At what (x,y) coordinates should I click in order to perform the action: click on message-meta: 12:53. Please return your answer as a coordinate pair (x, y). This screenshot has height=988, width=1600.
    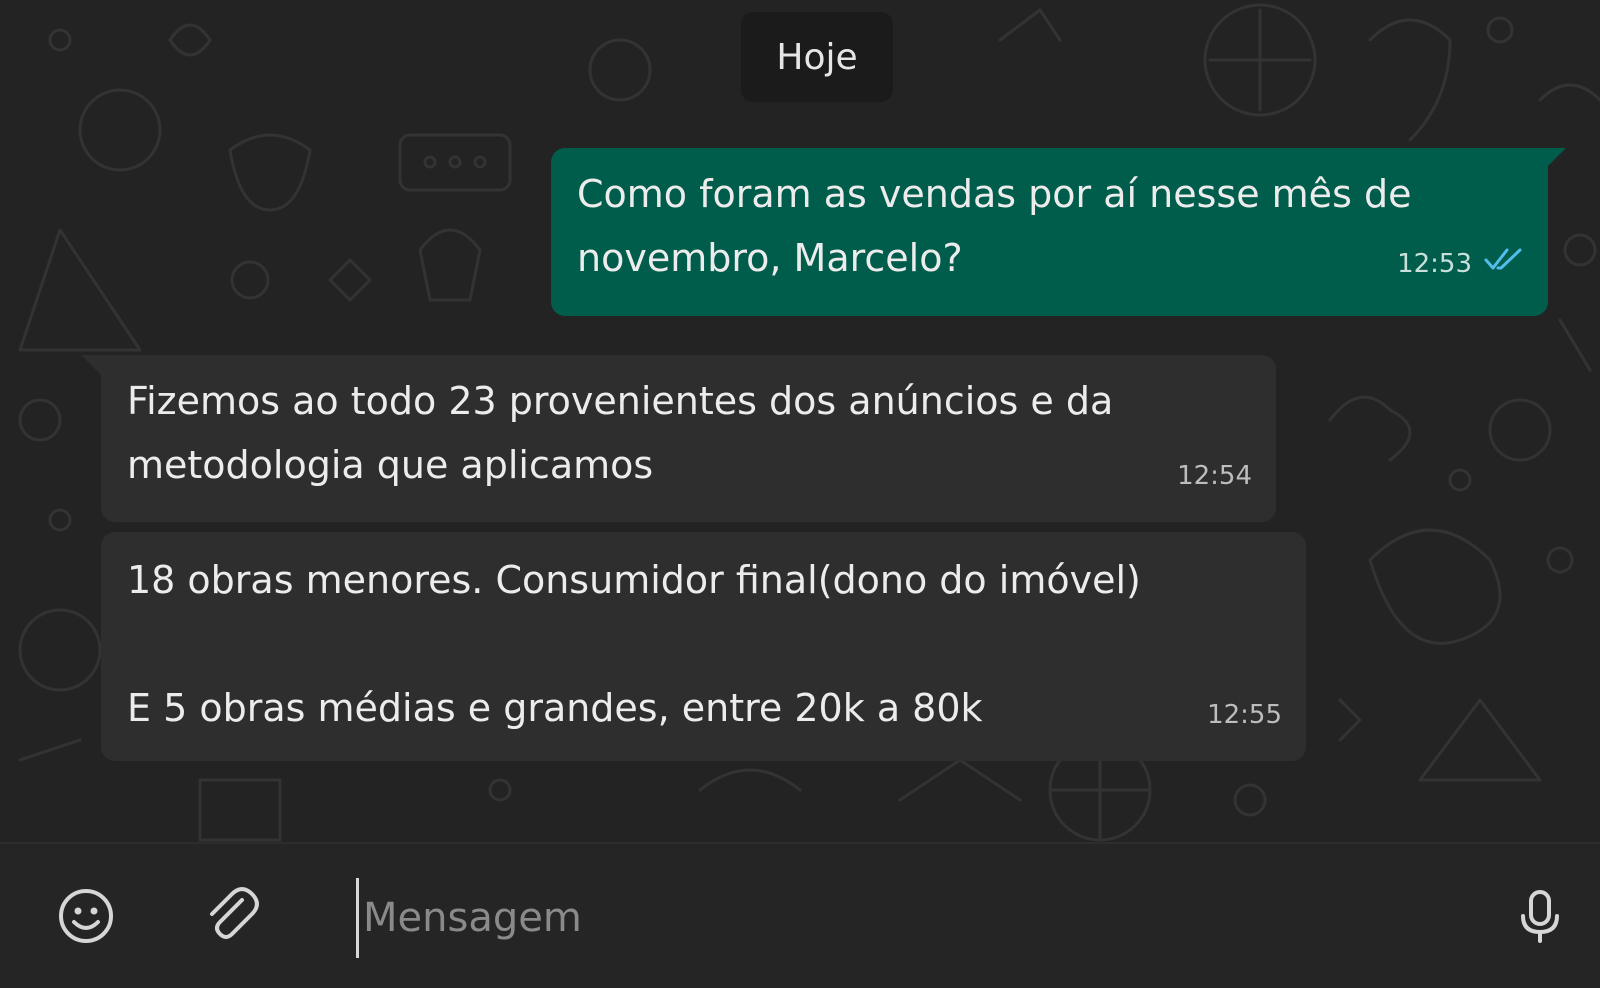
    Looking at the image, I should click on (1460, 264).